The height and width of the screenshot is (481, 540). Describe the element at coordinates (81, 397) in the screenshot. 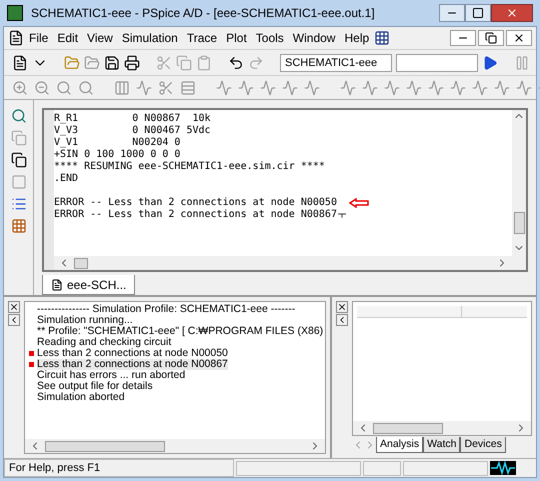

I see `log-line: Simulation aborted` at that location.